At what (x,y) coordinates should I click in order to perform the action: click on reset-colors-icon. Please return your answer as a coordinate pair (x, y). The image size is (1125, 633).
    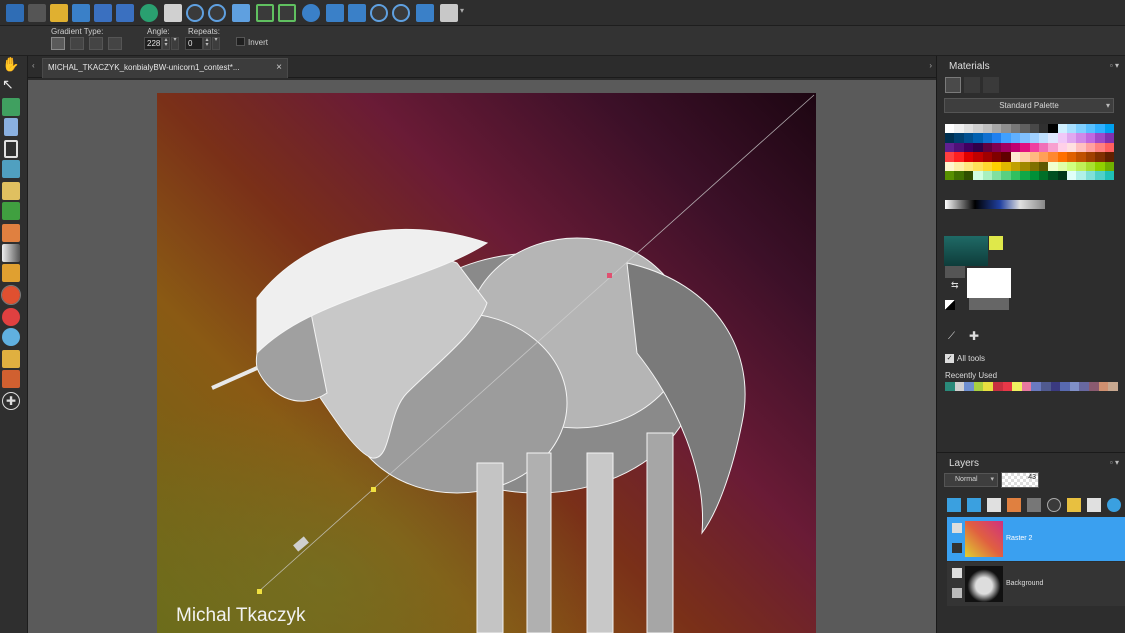
    Looking at the image, I should click on (950, 305).